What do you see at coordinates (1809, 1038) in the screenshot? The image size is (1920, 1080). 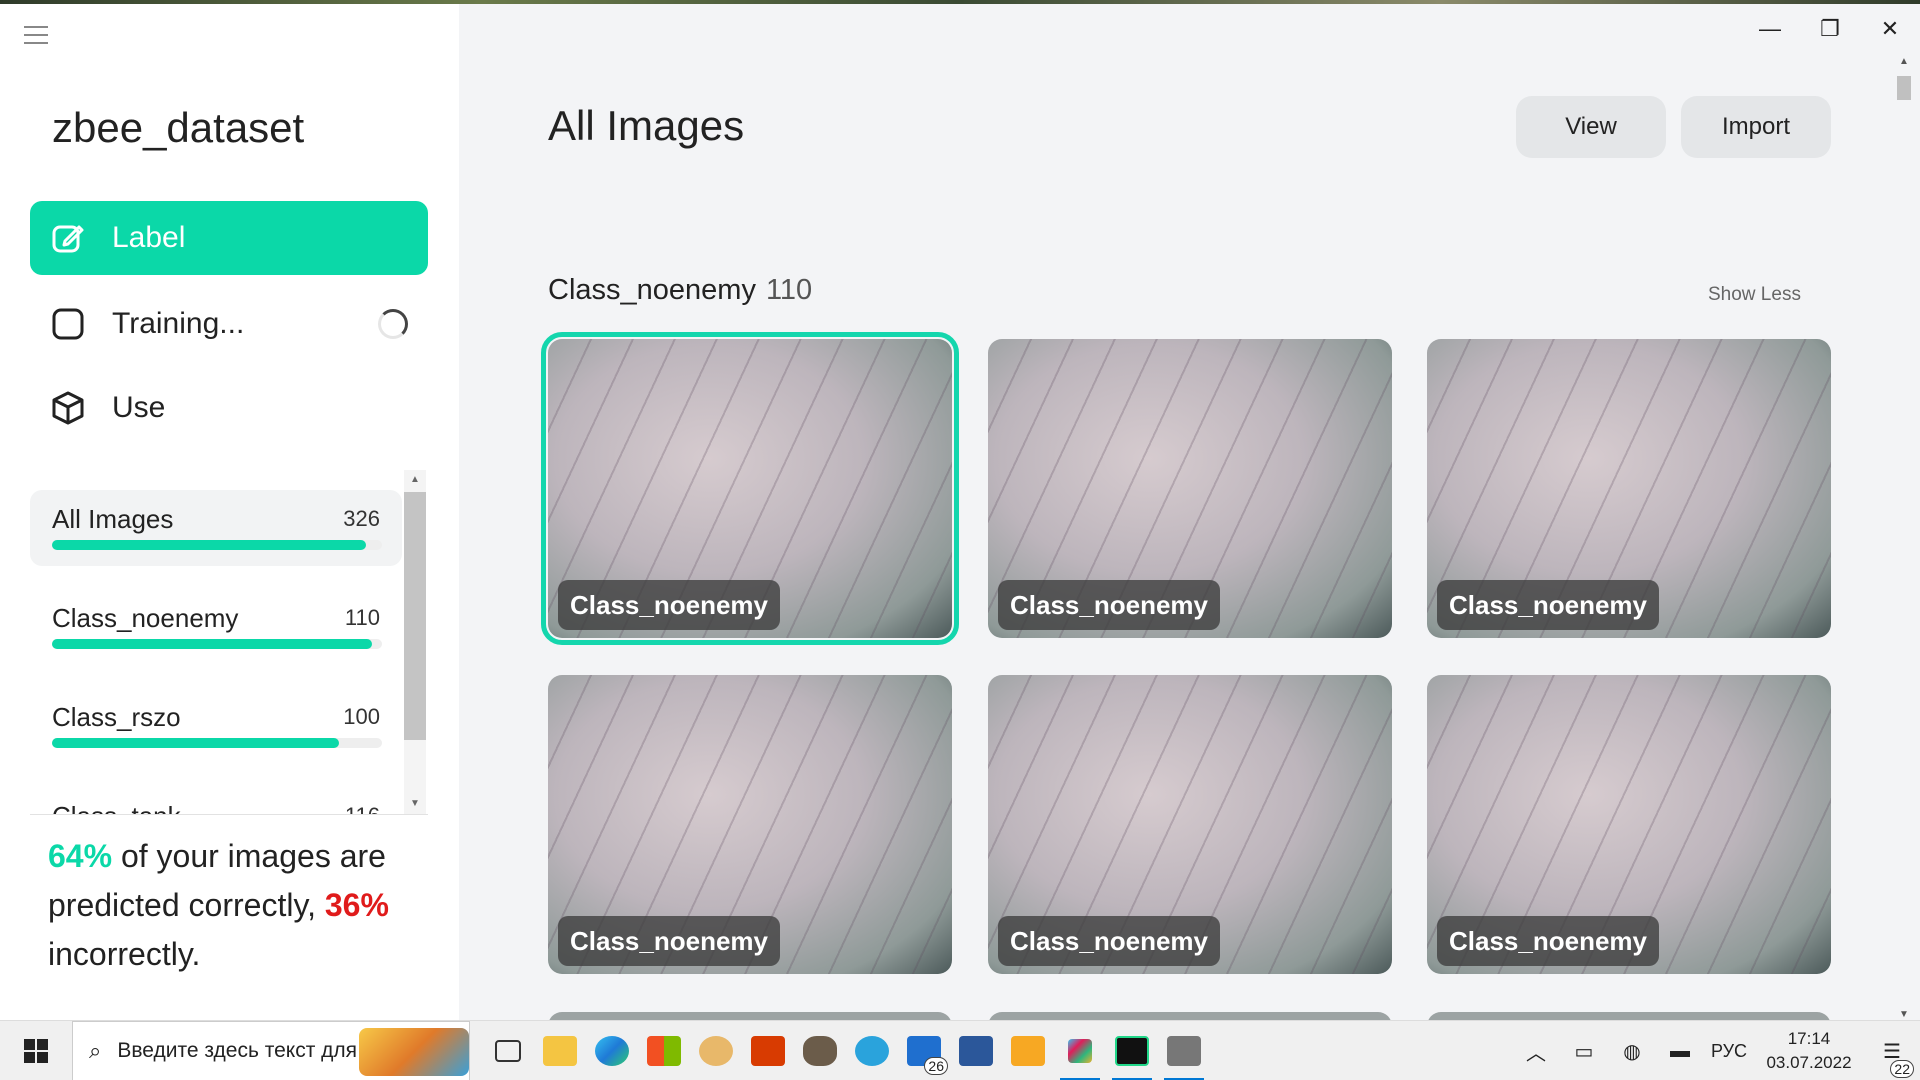 I see `clock-time: 17:14` at bounding box center [1809, 1038].